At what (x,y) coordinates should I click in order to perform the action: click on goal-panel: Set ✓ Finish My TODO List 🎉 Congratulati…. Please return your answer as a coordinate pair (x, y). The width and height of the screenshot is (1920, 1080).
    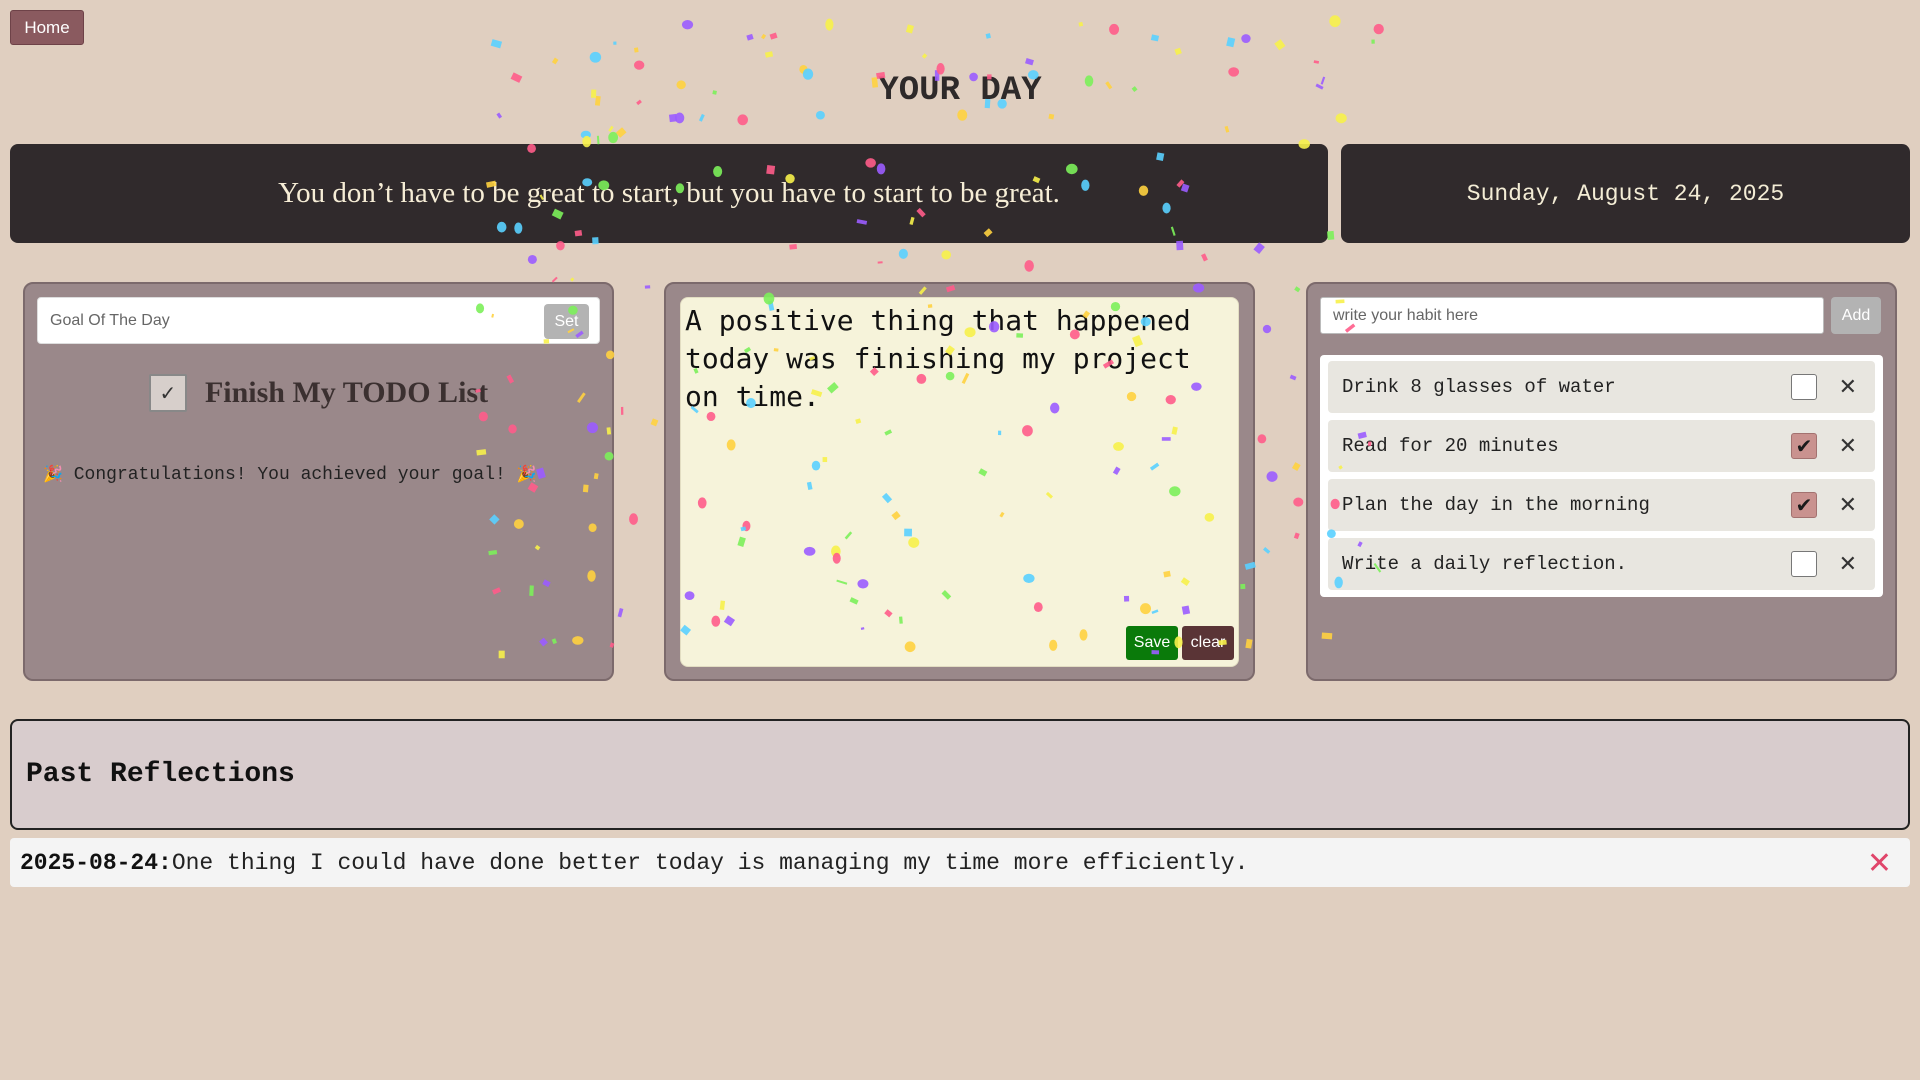
    Looking at the image, I should click on (318, 481).